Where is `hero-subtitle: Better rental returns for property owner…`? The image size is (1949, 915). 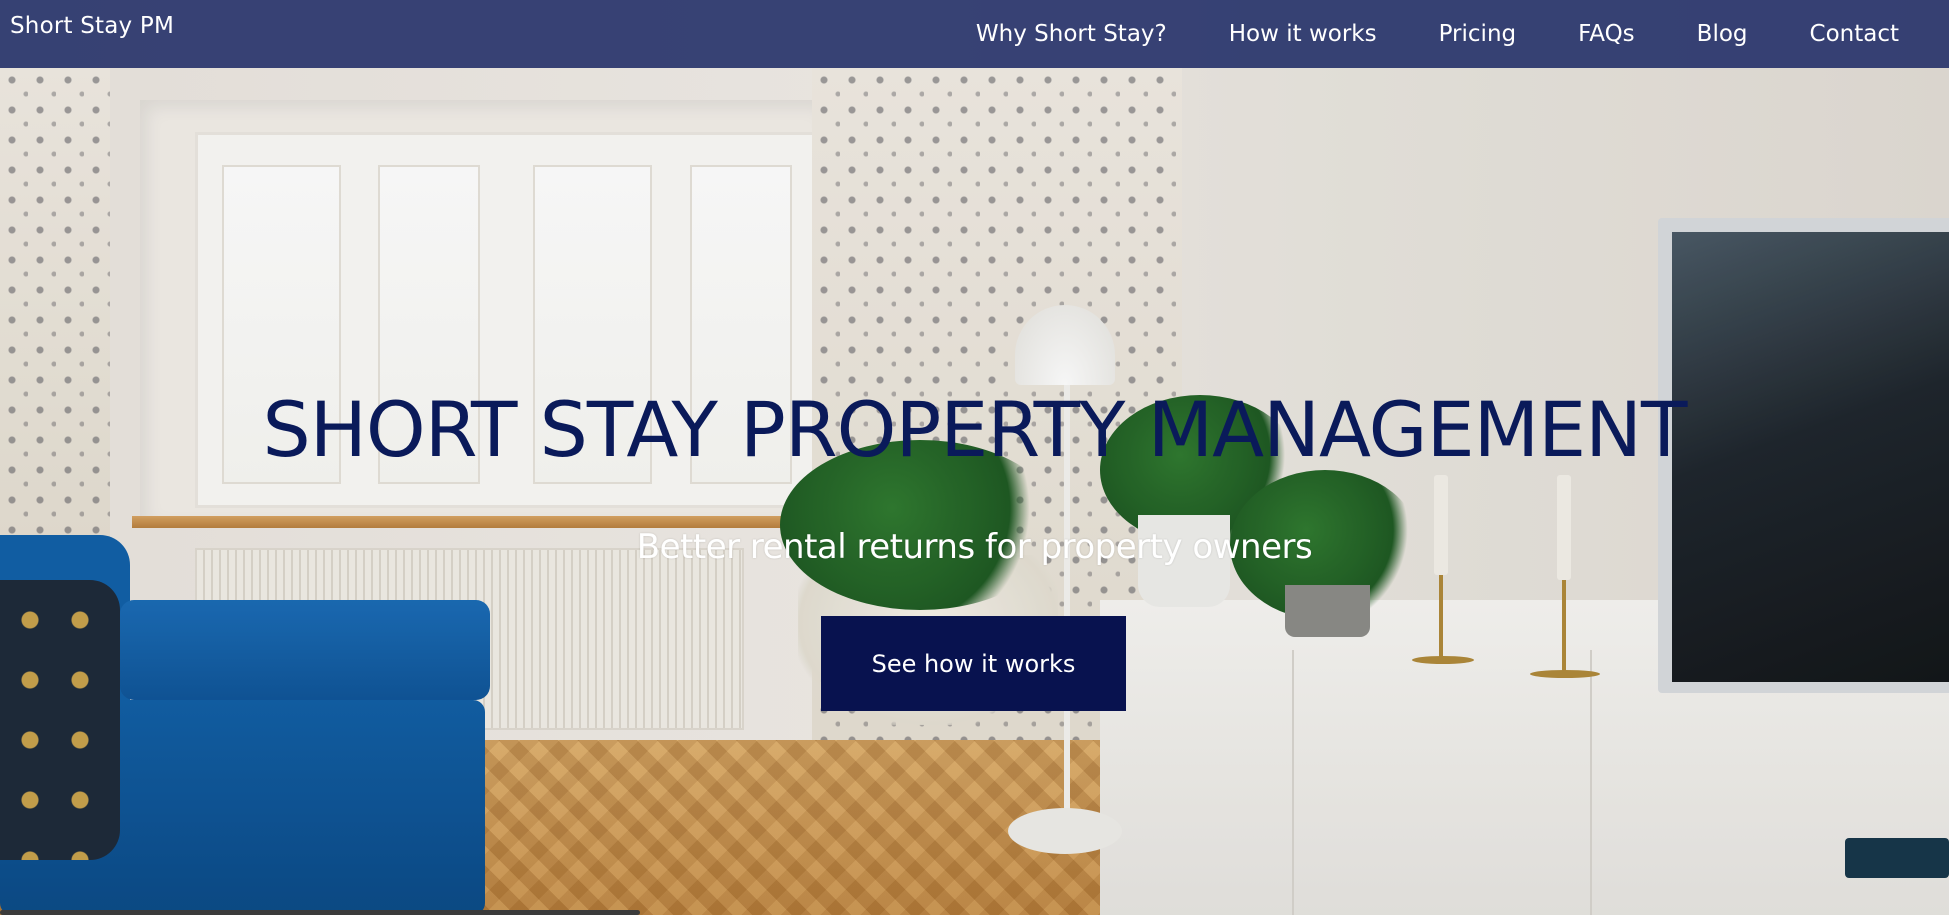
hero-subtitle: Better rental returns for property owner… is located at coordinates (974, 547).